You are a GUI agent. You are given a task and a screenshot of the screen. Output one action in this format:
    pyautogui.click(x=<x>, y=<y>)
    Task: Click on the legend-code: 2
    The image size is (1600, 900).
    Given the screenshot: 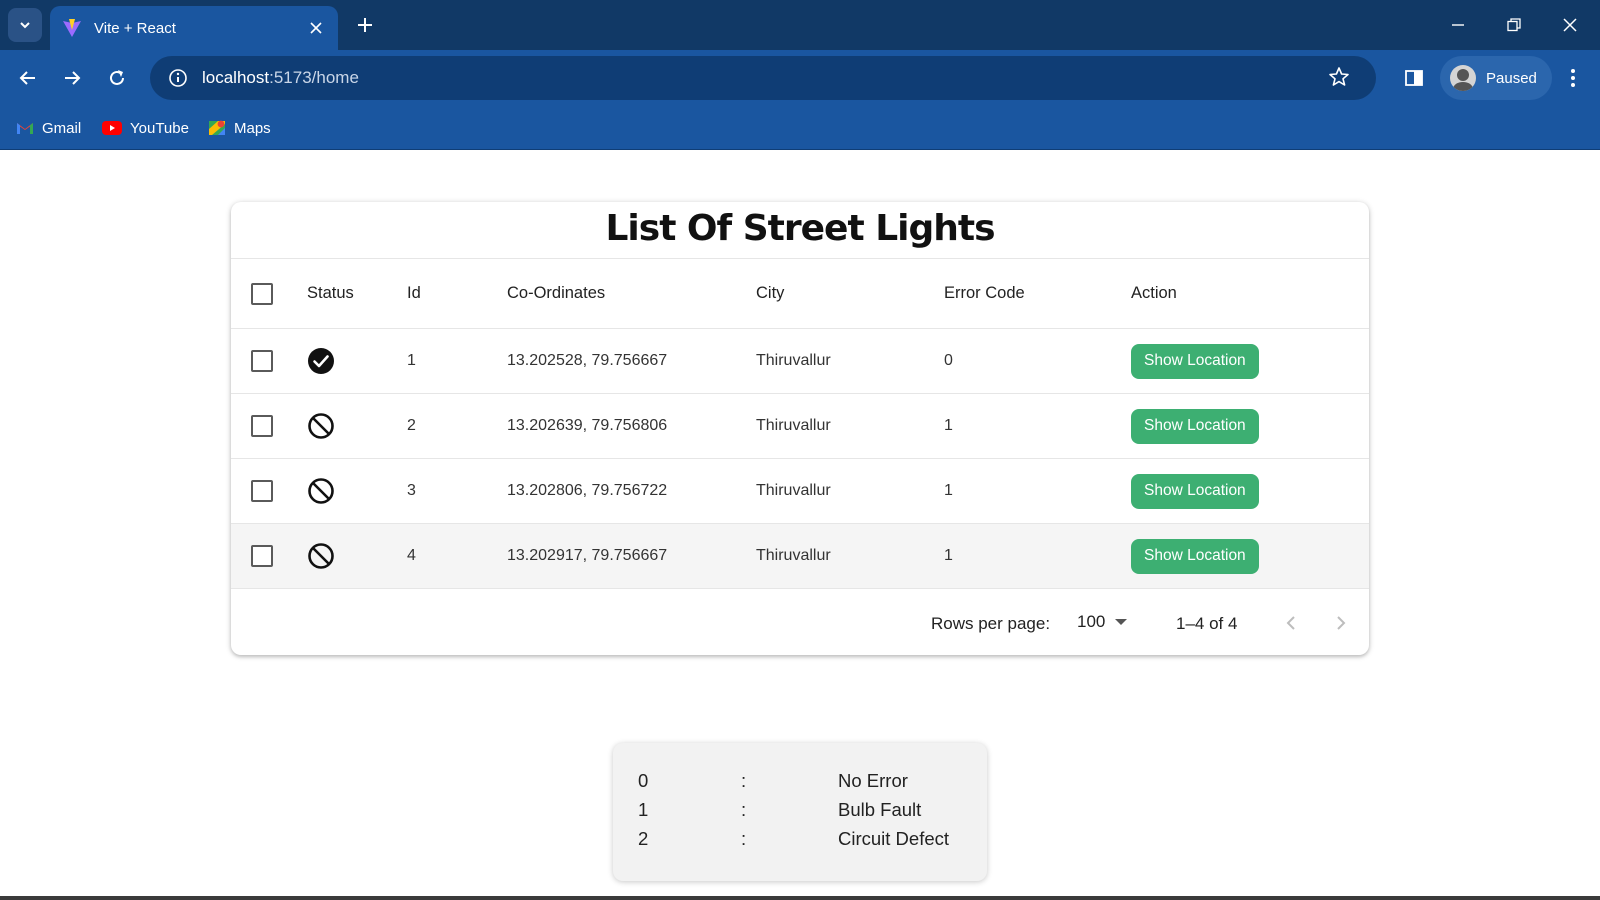 What is the action you would take?
    pyautogui.click(x=643, y=838)
    